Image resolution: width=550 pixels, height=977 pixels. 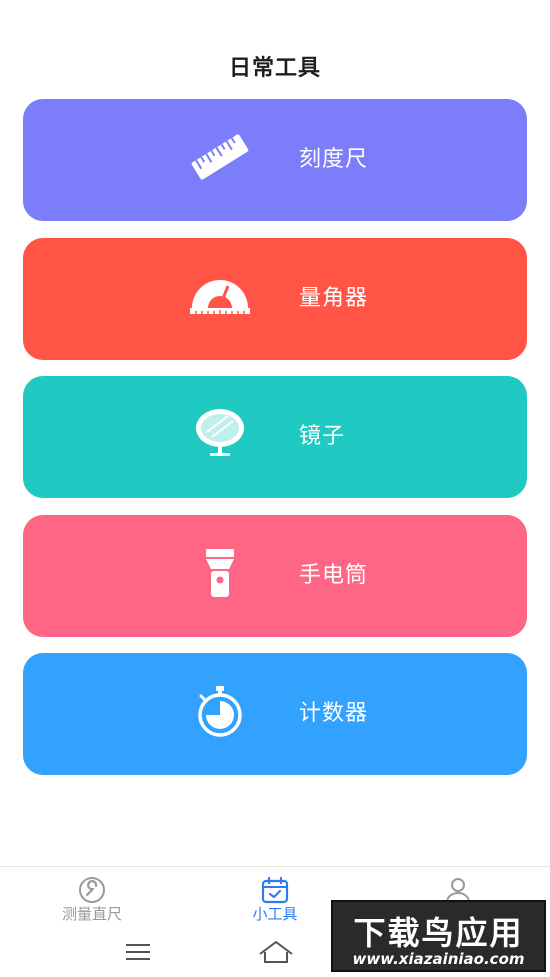 I want to click on page-title: 日常工具, so click(x=274, y=68).